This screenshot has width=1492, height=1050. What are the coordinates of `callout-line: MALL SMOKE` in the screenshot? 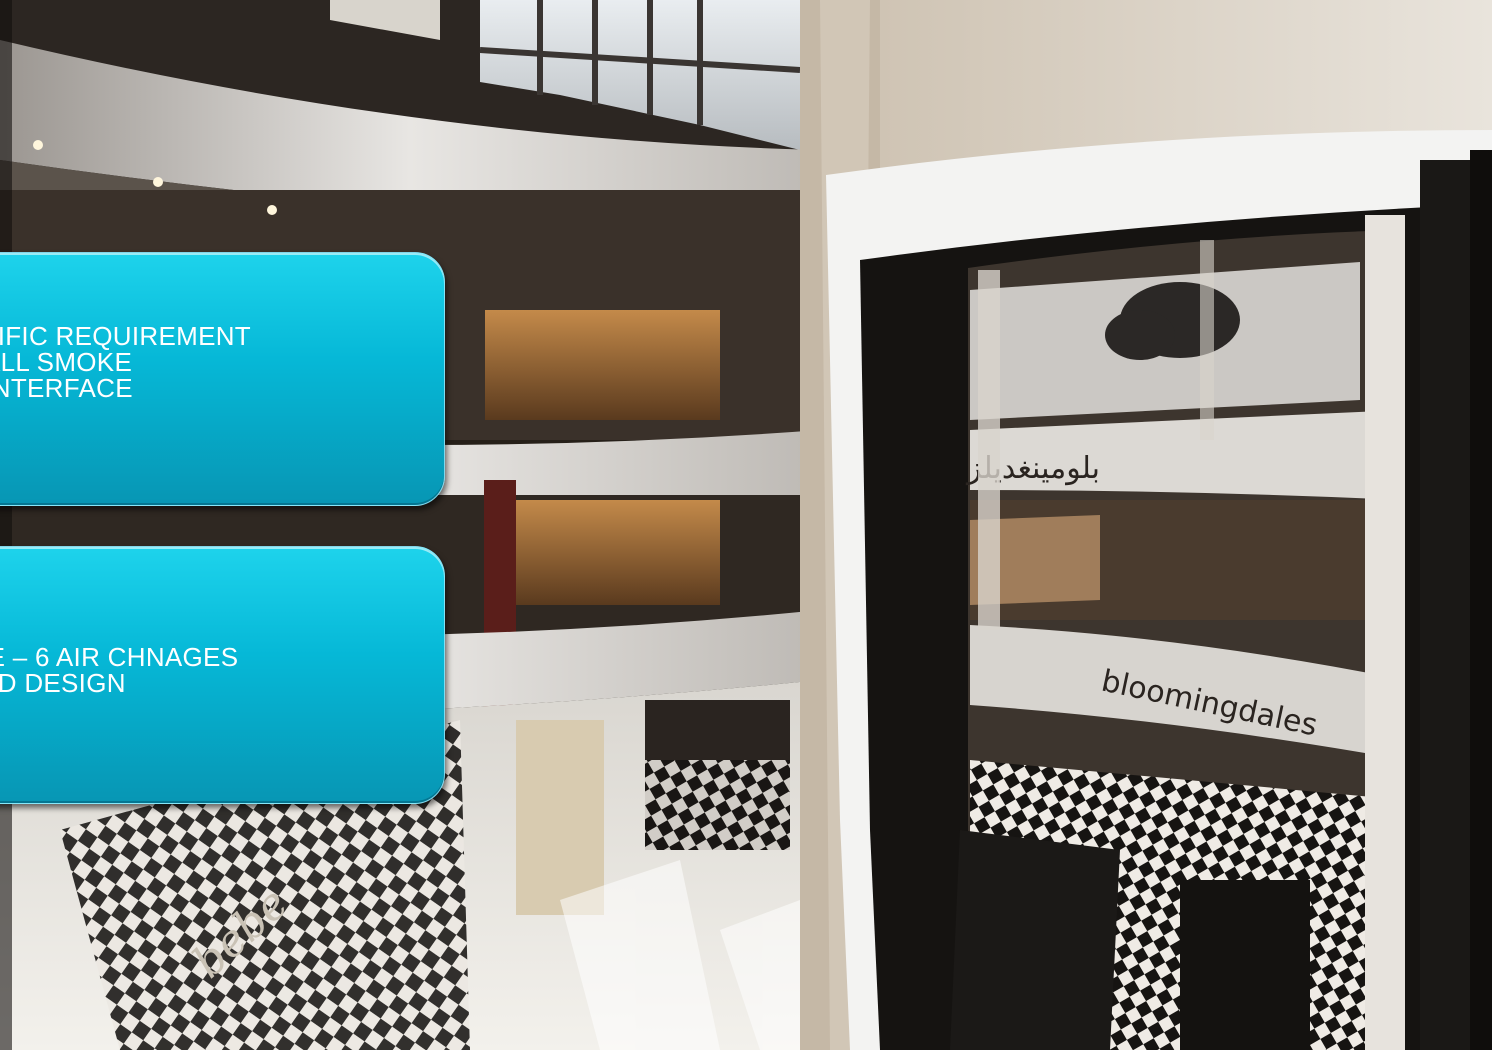 It's located at (66, 362).